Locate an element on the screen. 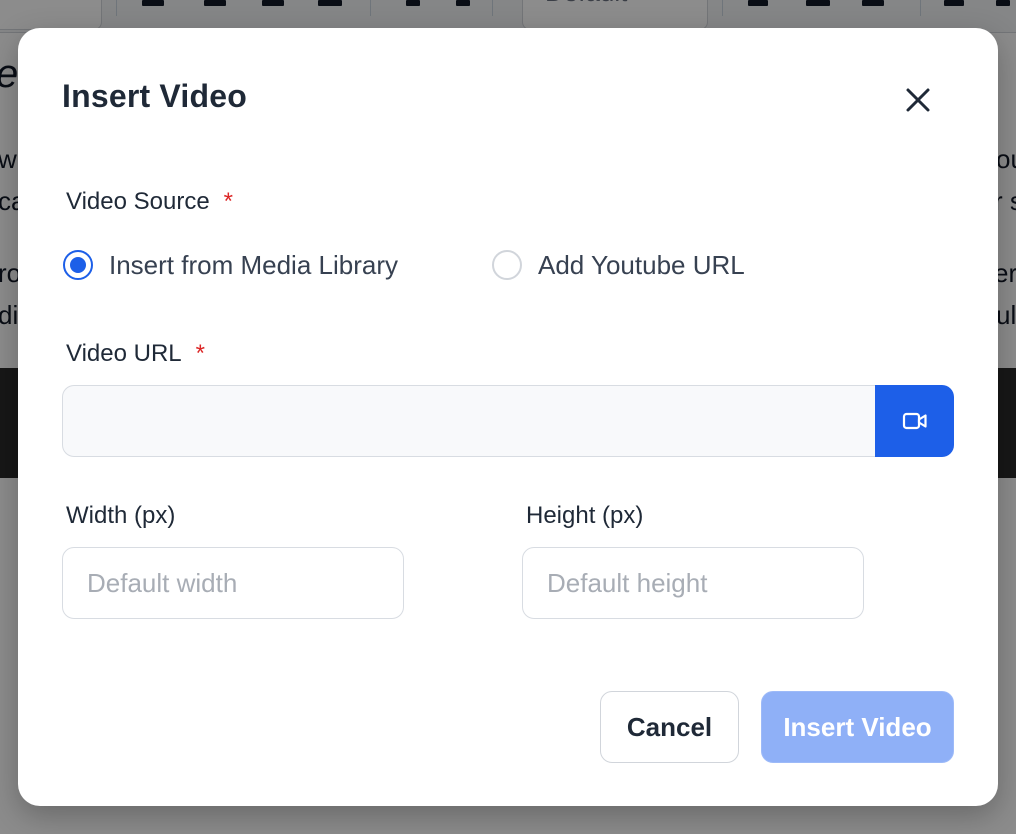 The height and width of the screenshot is (834, 1016). video-url-label: Video URL * is located at coordinates (135, 354).